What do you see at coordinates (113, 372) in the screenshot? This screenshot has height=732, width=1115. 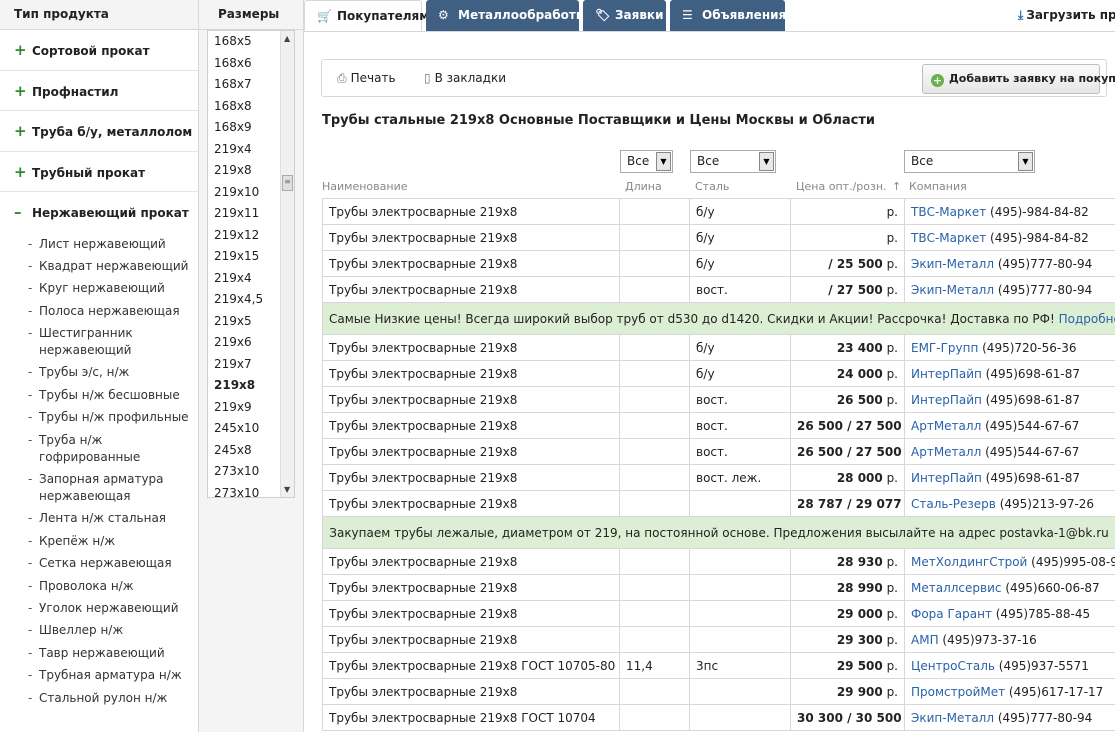 I see `subcategory-item: - Трубы э/с, н/ж` at bounding box center [113, 372].